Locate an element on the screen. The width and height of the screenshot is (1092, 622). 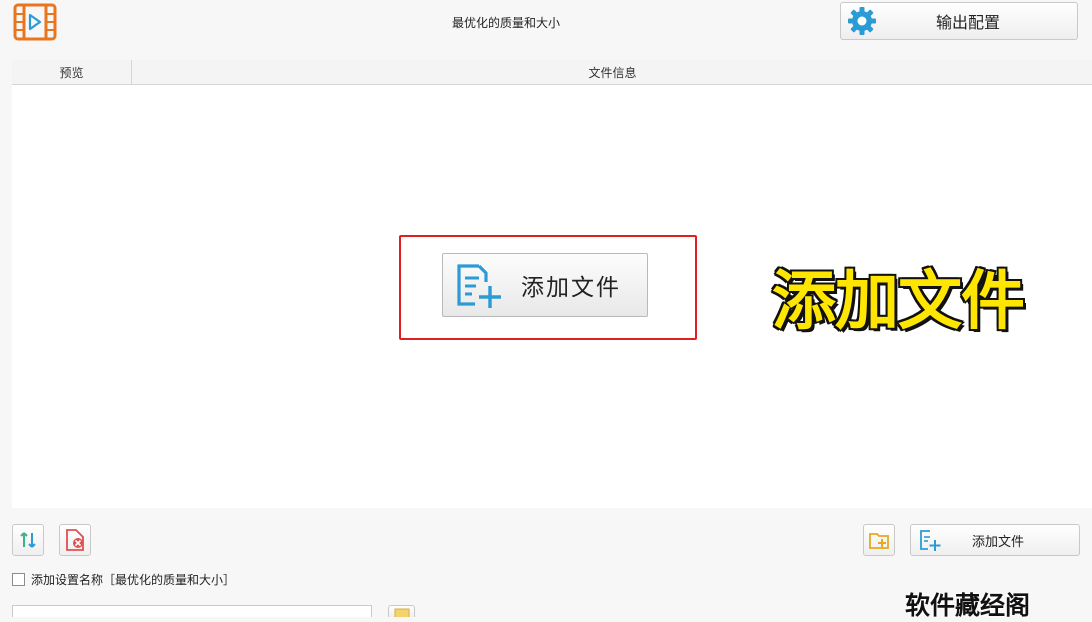
output-path-field is located at coordinates (192, 611).